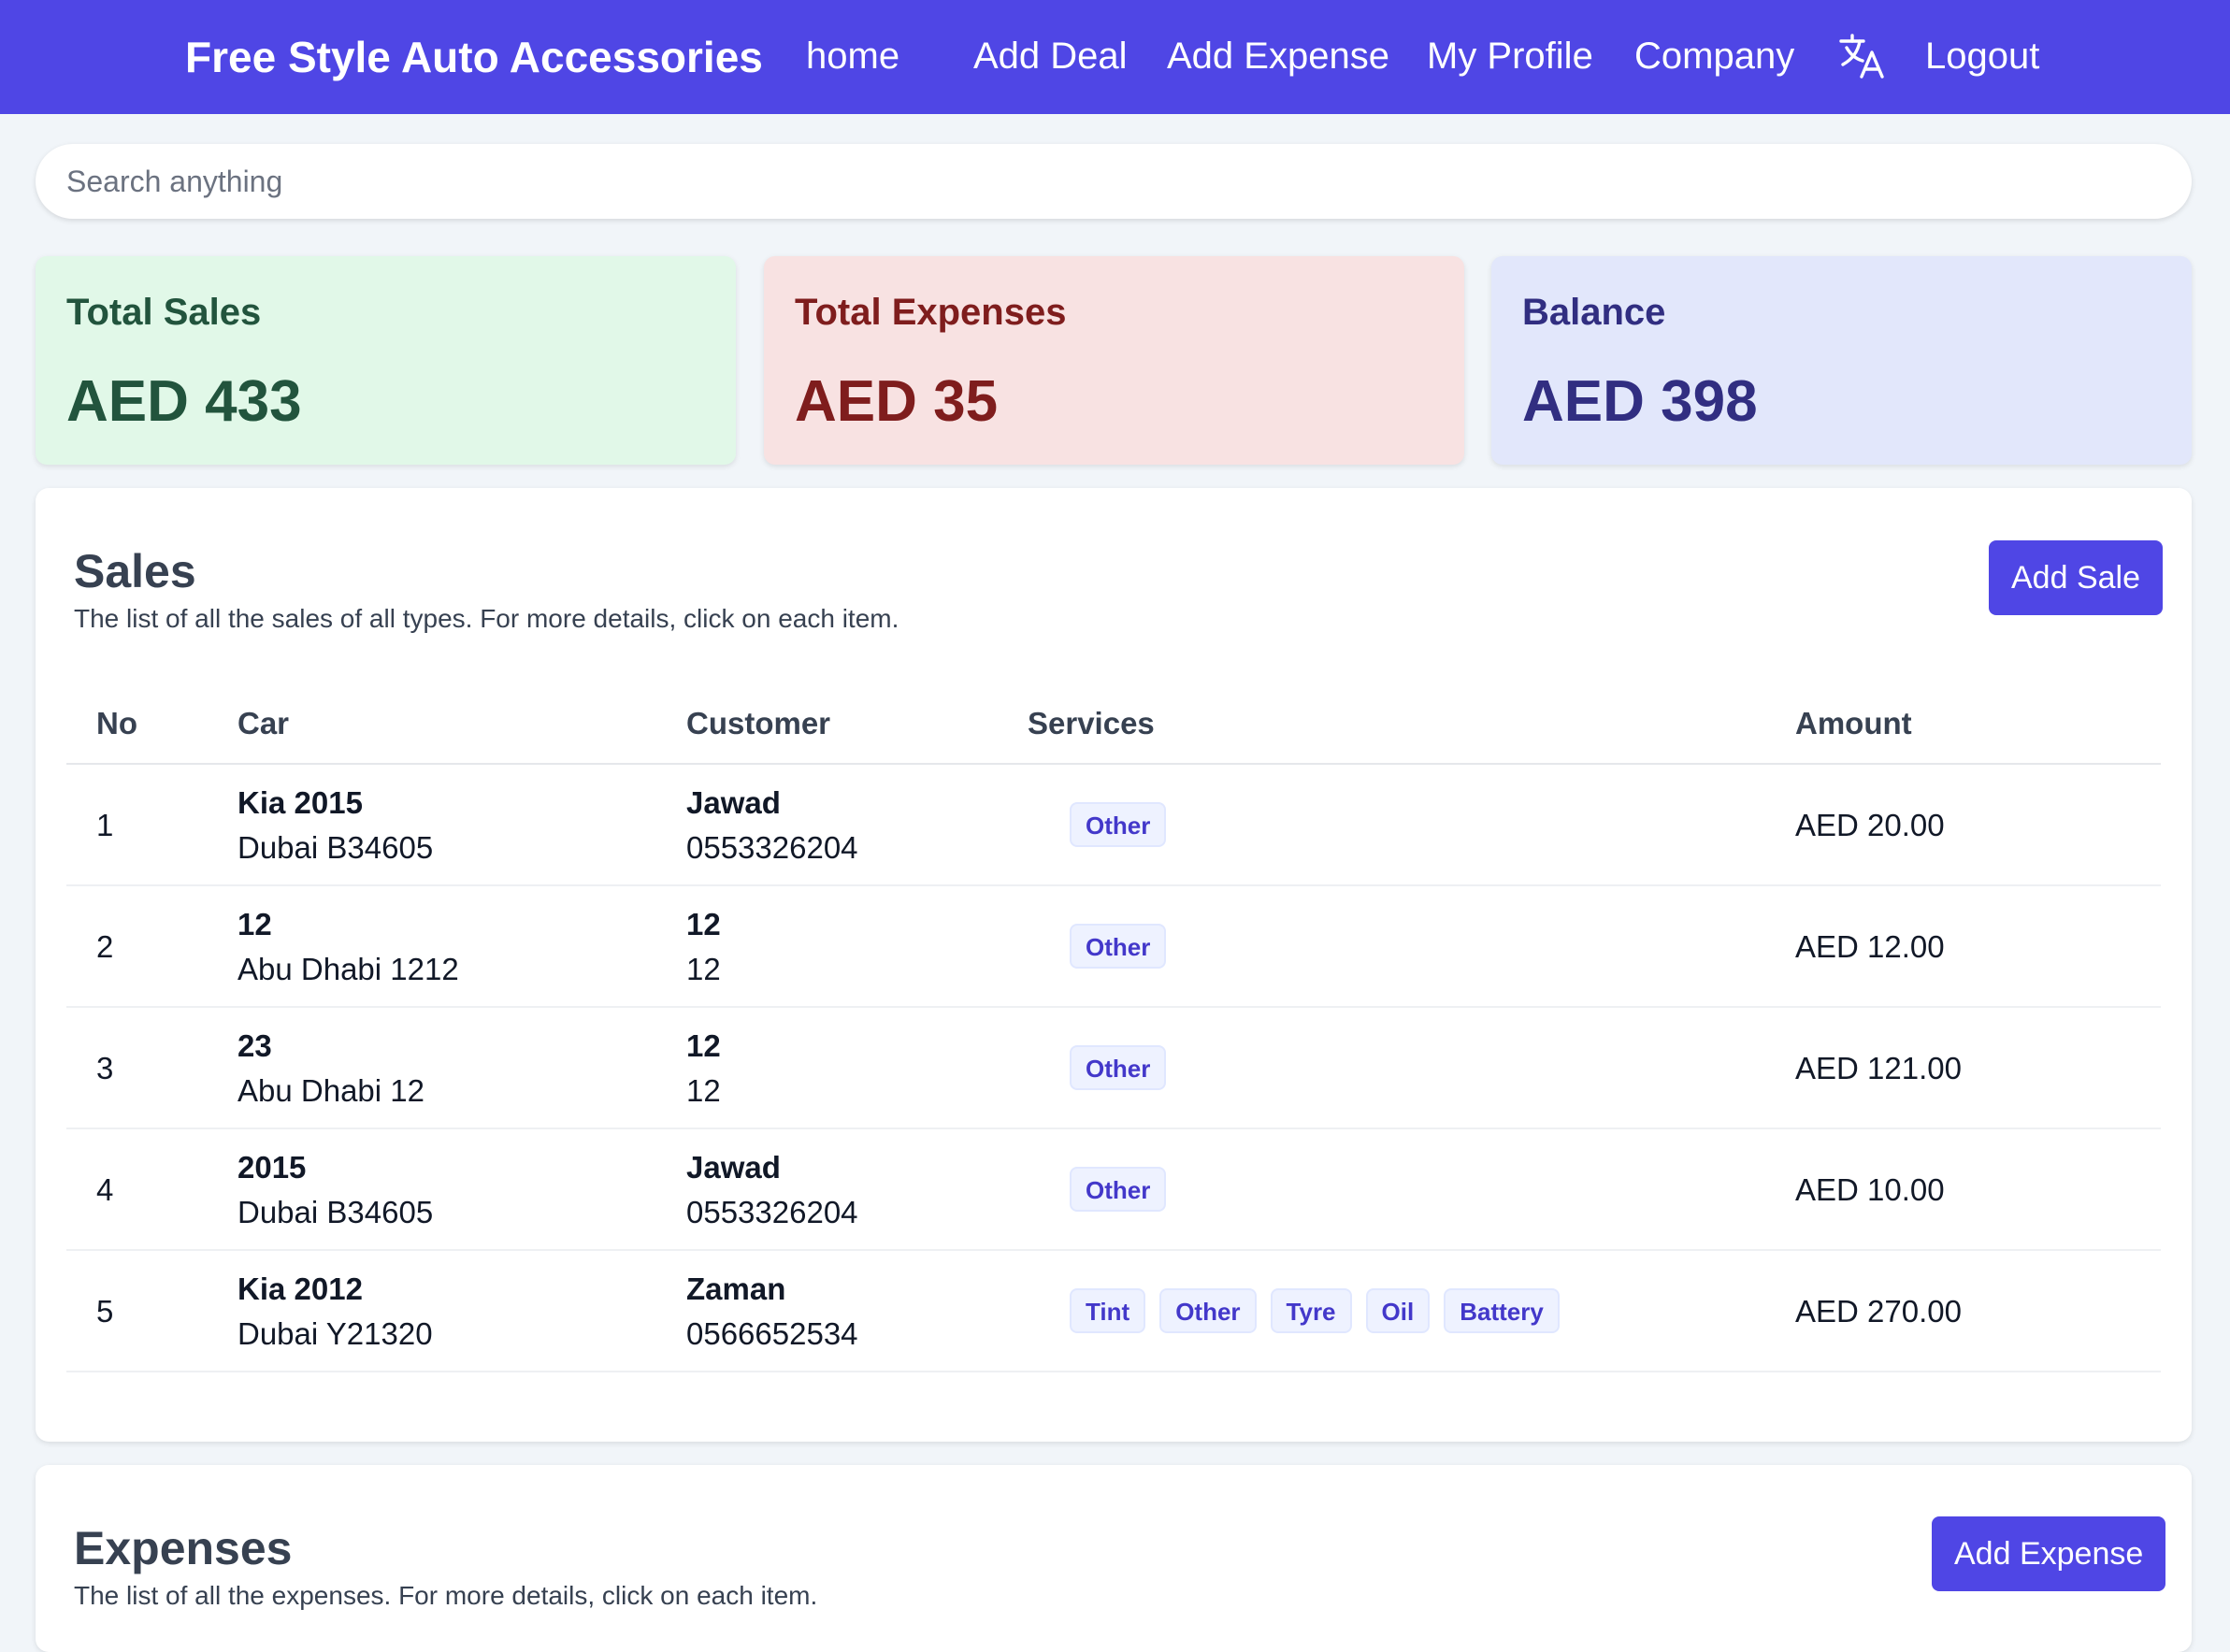  What do you see at coordinates (772, 1333) in the screenshot?
I see `customer-phone: 0566652534` at bounding box center [772, 1333].